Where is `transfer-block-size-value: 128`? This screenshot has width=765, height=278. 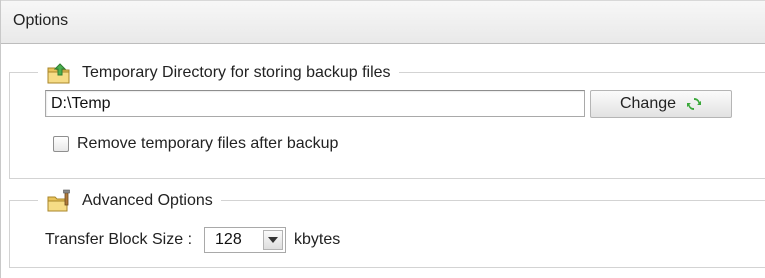 transfer-block-size-value: 128 is located at coordinates (228, 239).